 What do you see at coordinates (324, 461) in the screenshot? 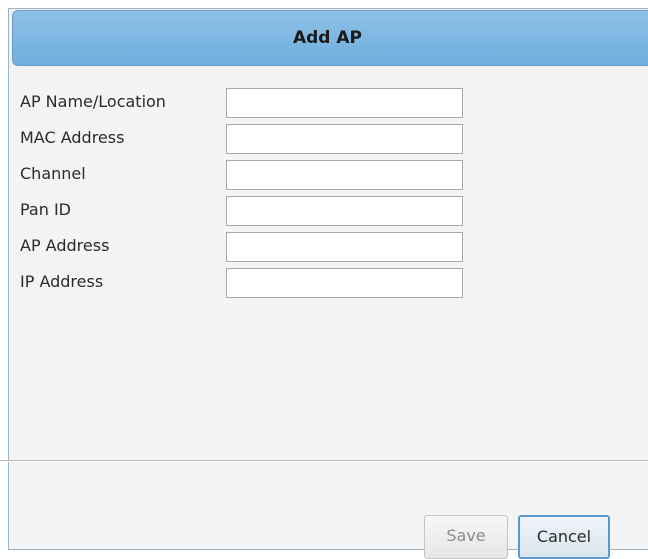
I see `footer-divider-highlight` at bounding box center [324, 461].